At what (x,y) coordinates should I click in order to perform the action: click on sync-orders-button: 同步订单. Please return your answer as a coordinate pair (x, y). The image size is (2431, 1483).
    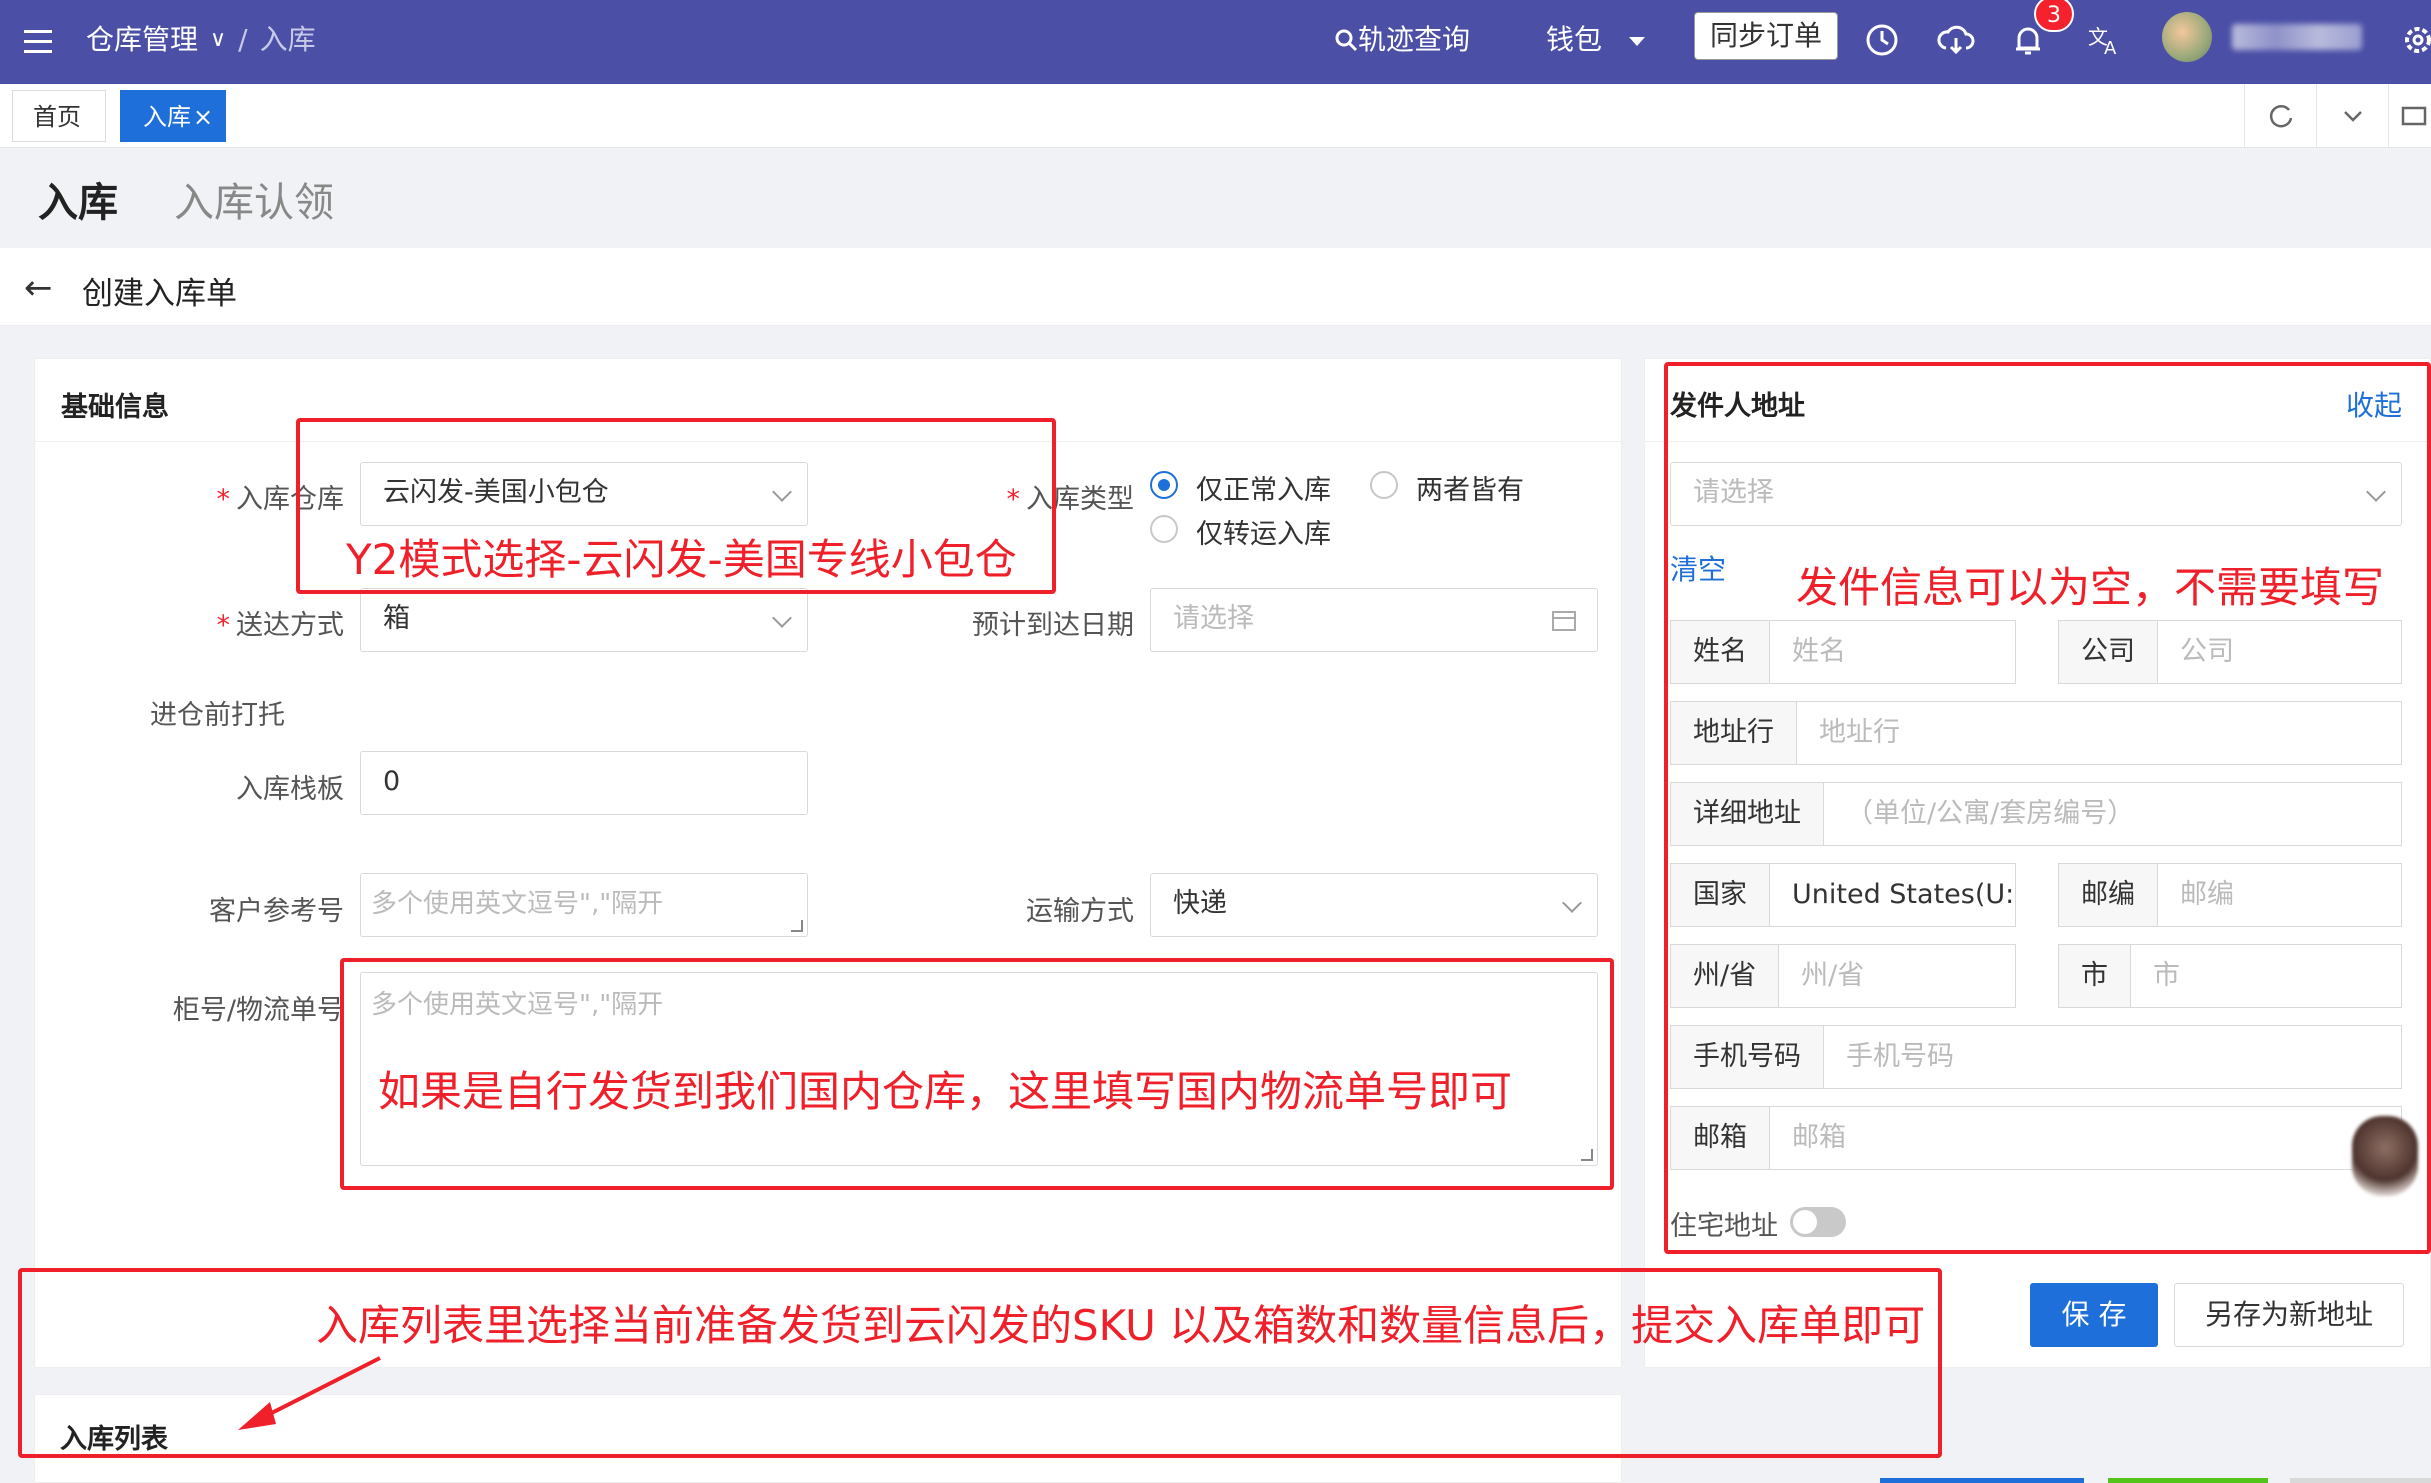
    Looking at the image, I should click on (1766, 36).